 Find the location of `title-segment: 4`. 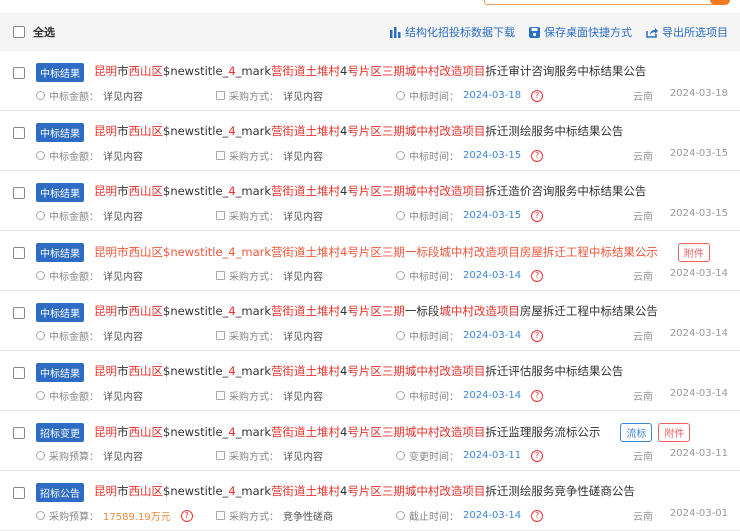

title-segment: 4 is located at coordinates (232, 71).